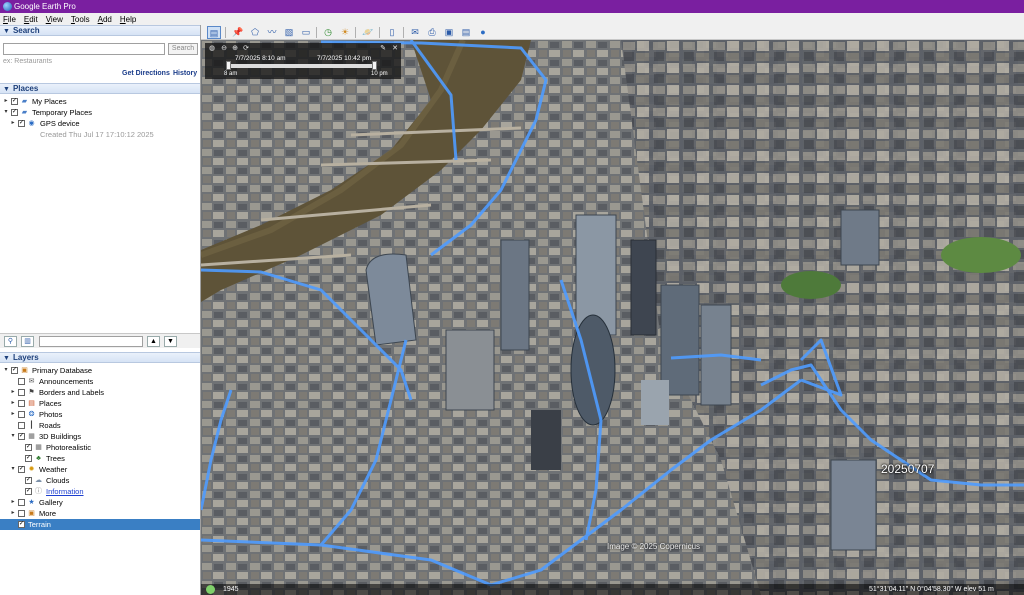 This screenshot has width=1024, height=595. What do you see at coordinates (907, 469) in the screenshot?
I see `track-label: 20250707` at bounding box center [907, 469].